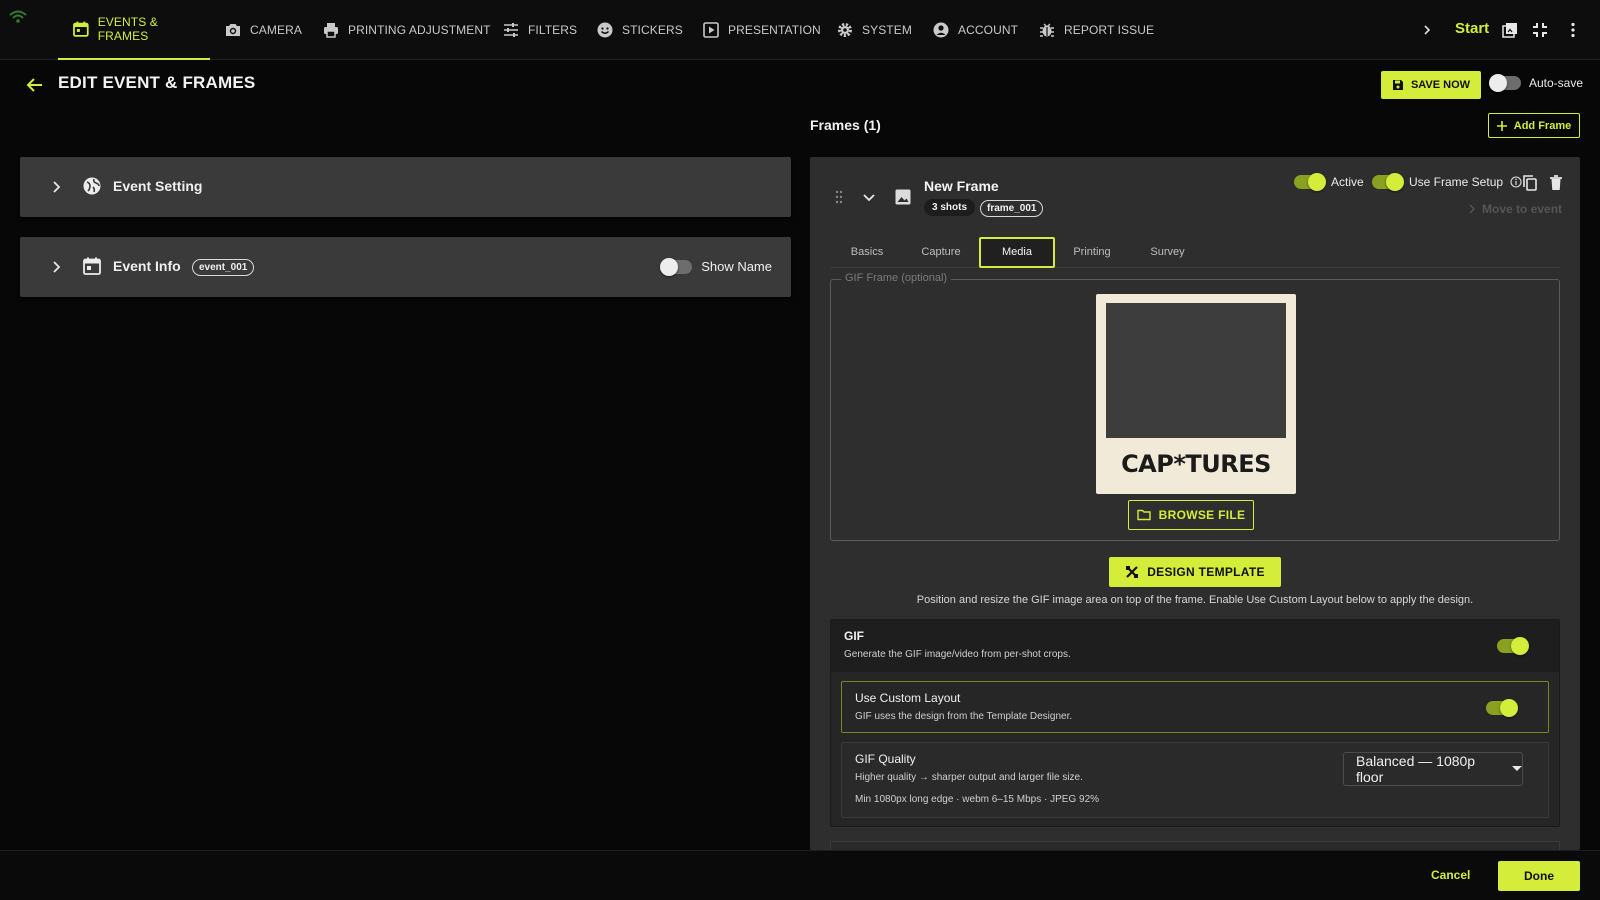 The width and height of the screenshot is (1600, 900). Describe the element at coordinates (1195, 845) in the screenshot. I see `next-section-partial` at that location.